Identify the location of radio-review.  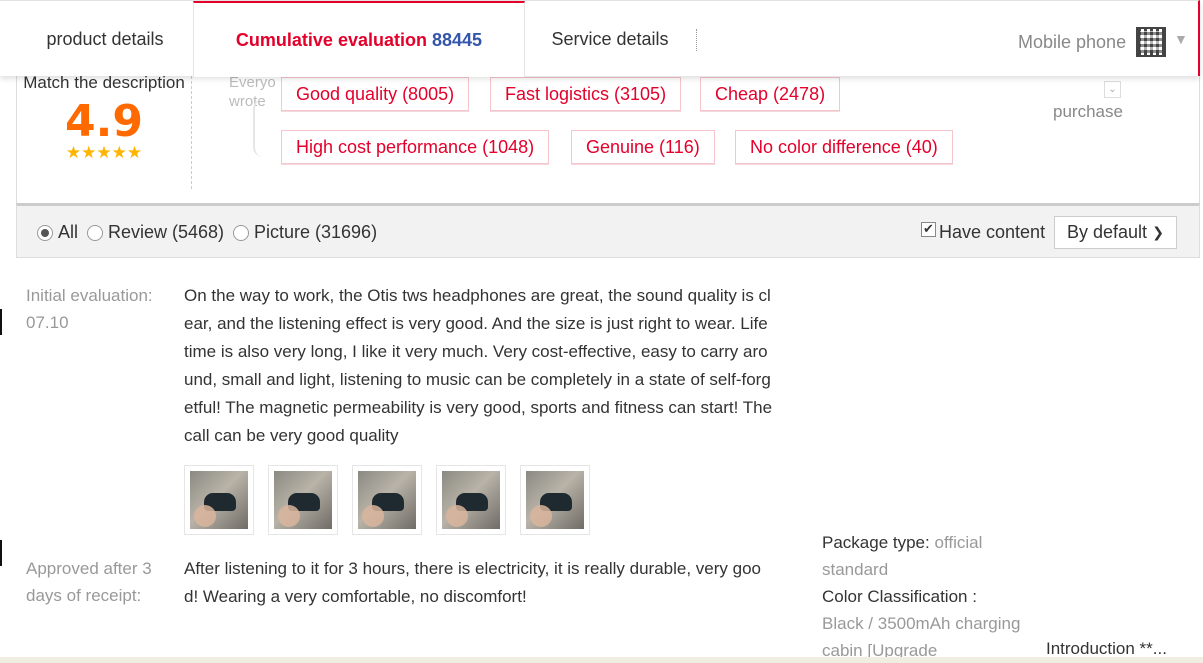
(95, 232).